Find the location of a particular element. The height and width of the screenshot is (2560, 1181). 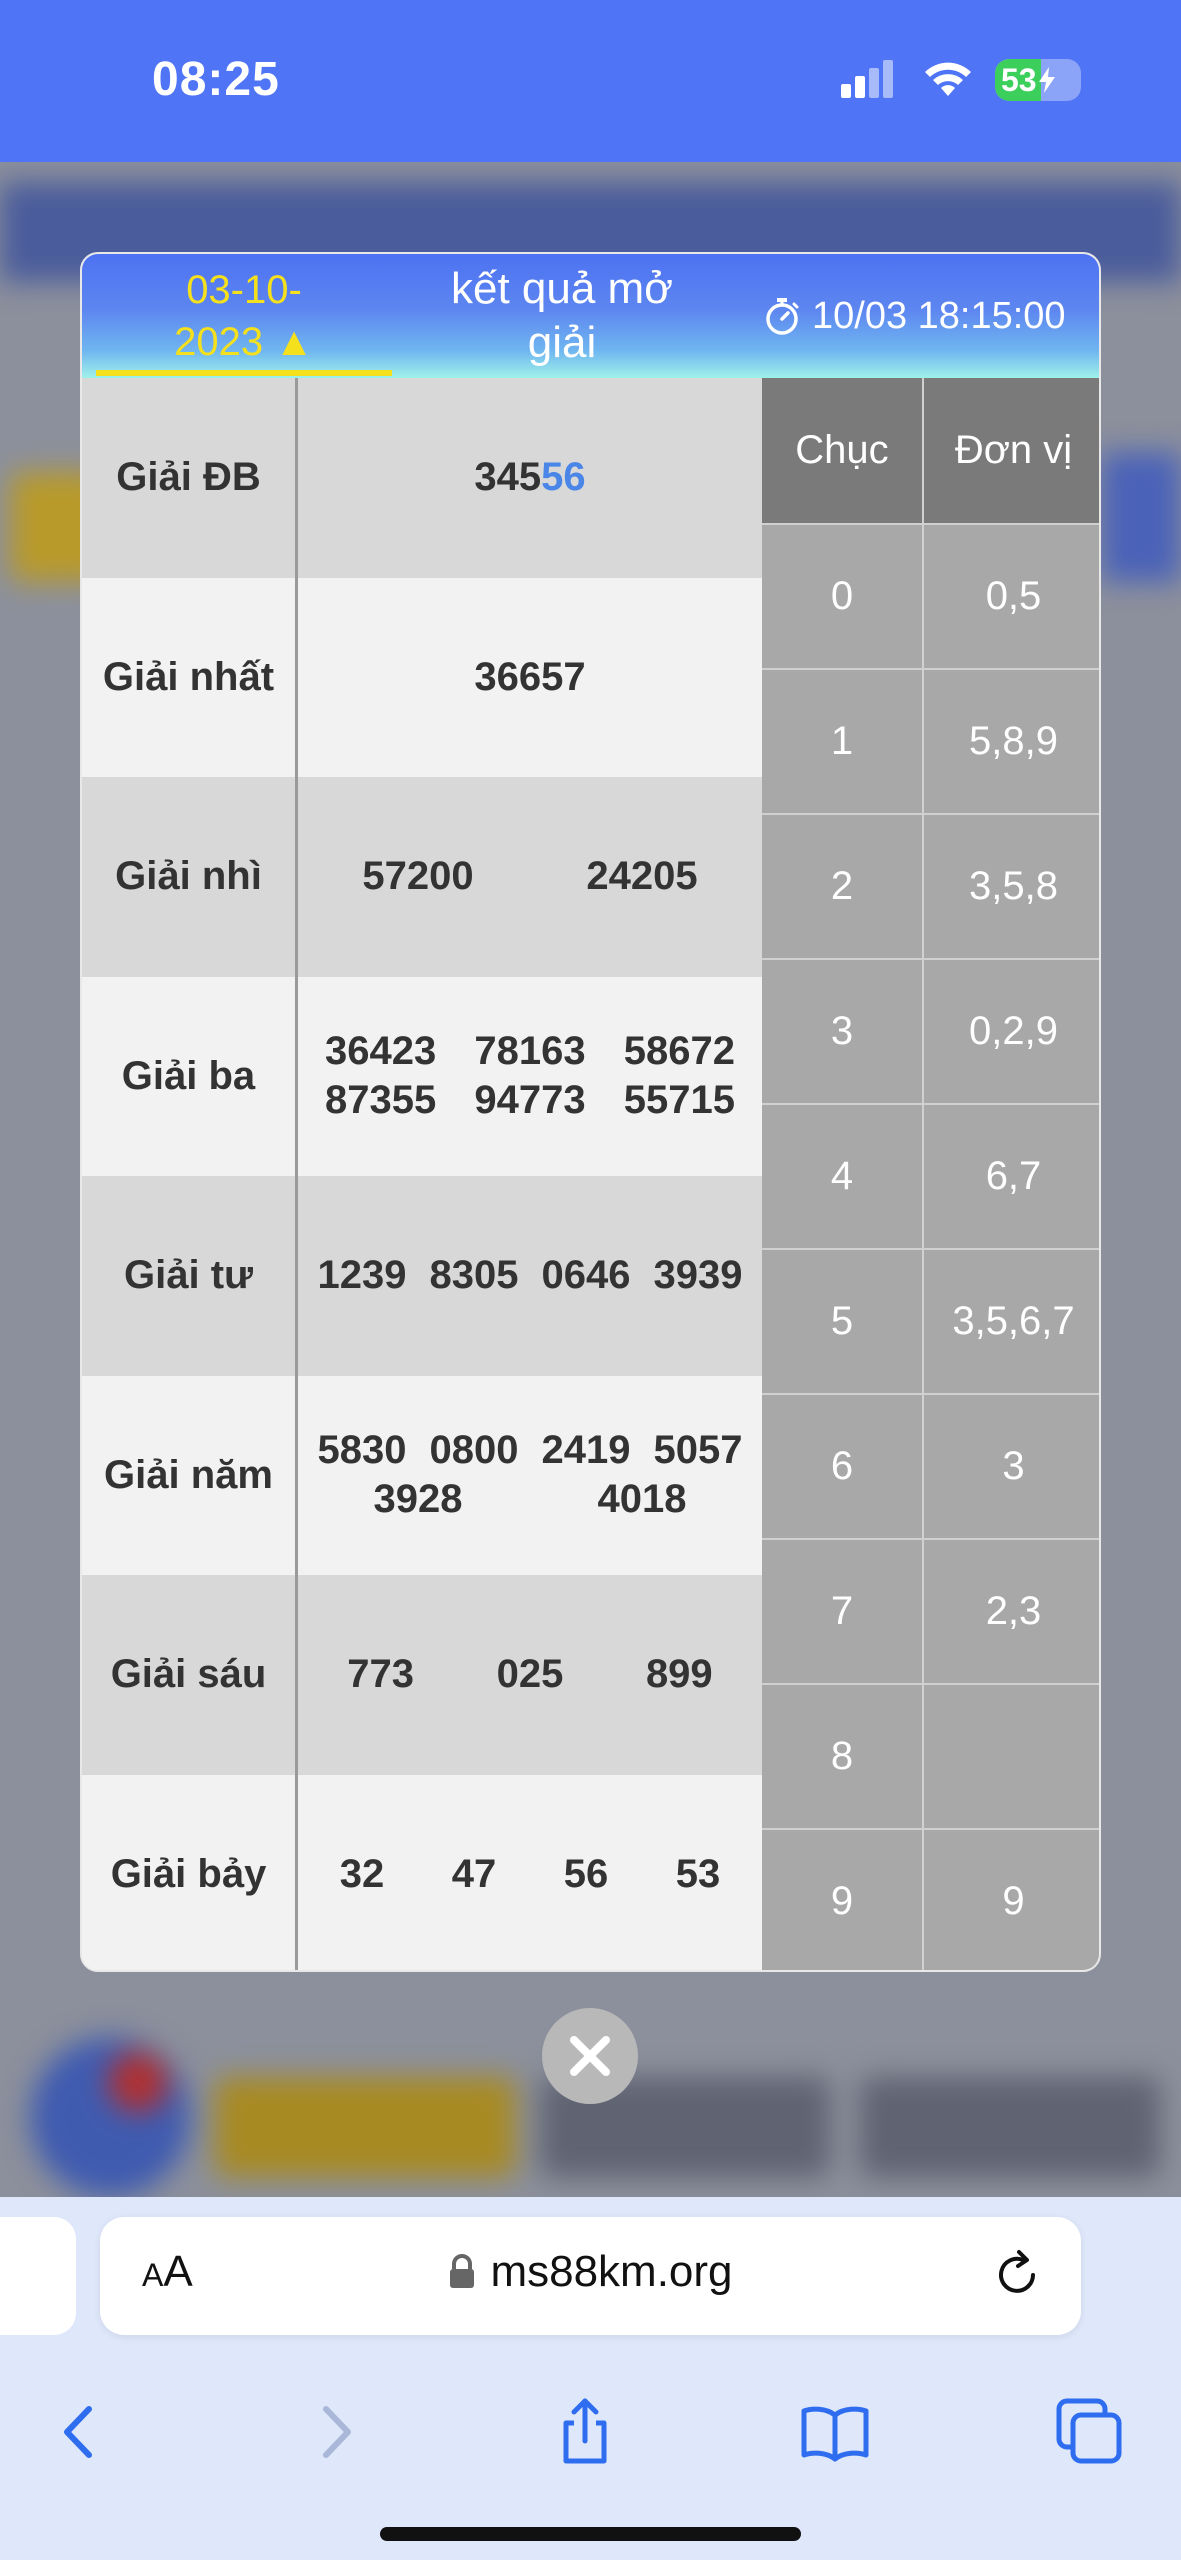

loto-chuc: 0 is located at coordinates (843, 596).